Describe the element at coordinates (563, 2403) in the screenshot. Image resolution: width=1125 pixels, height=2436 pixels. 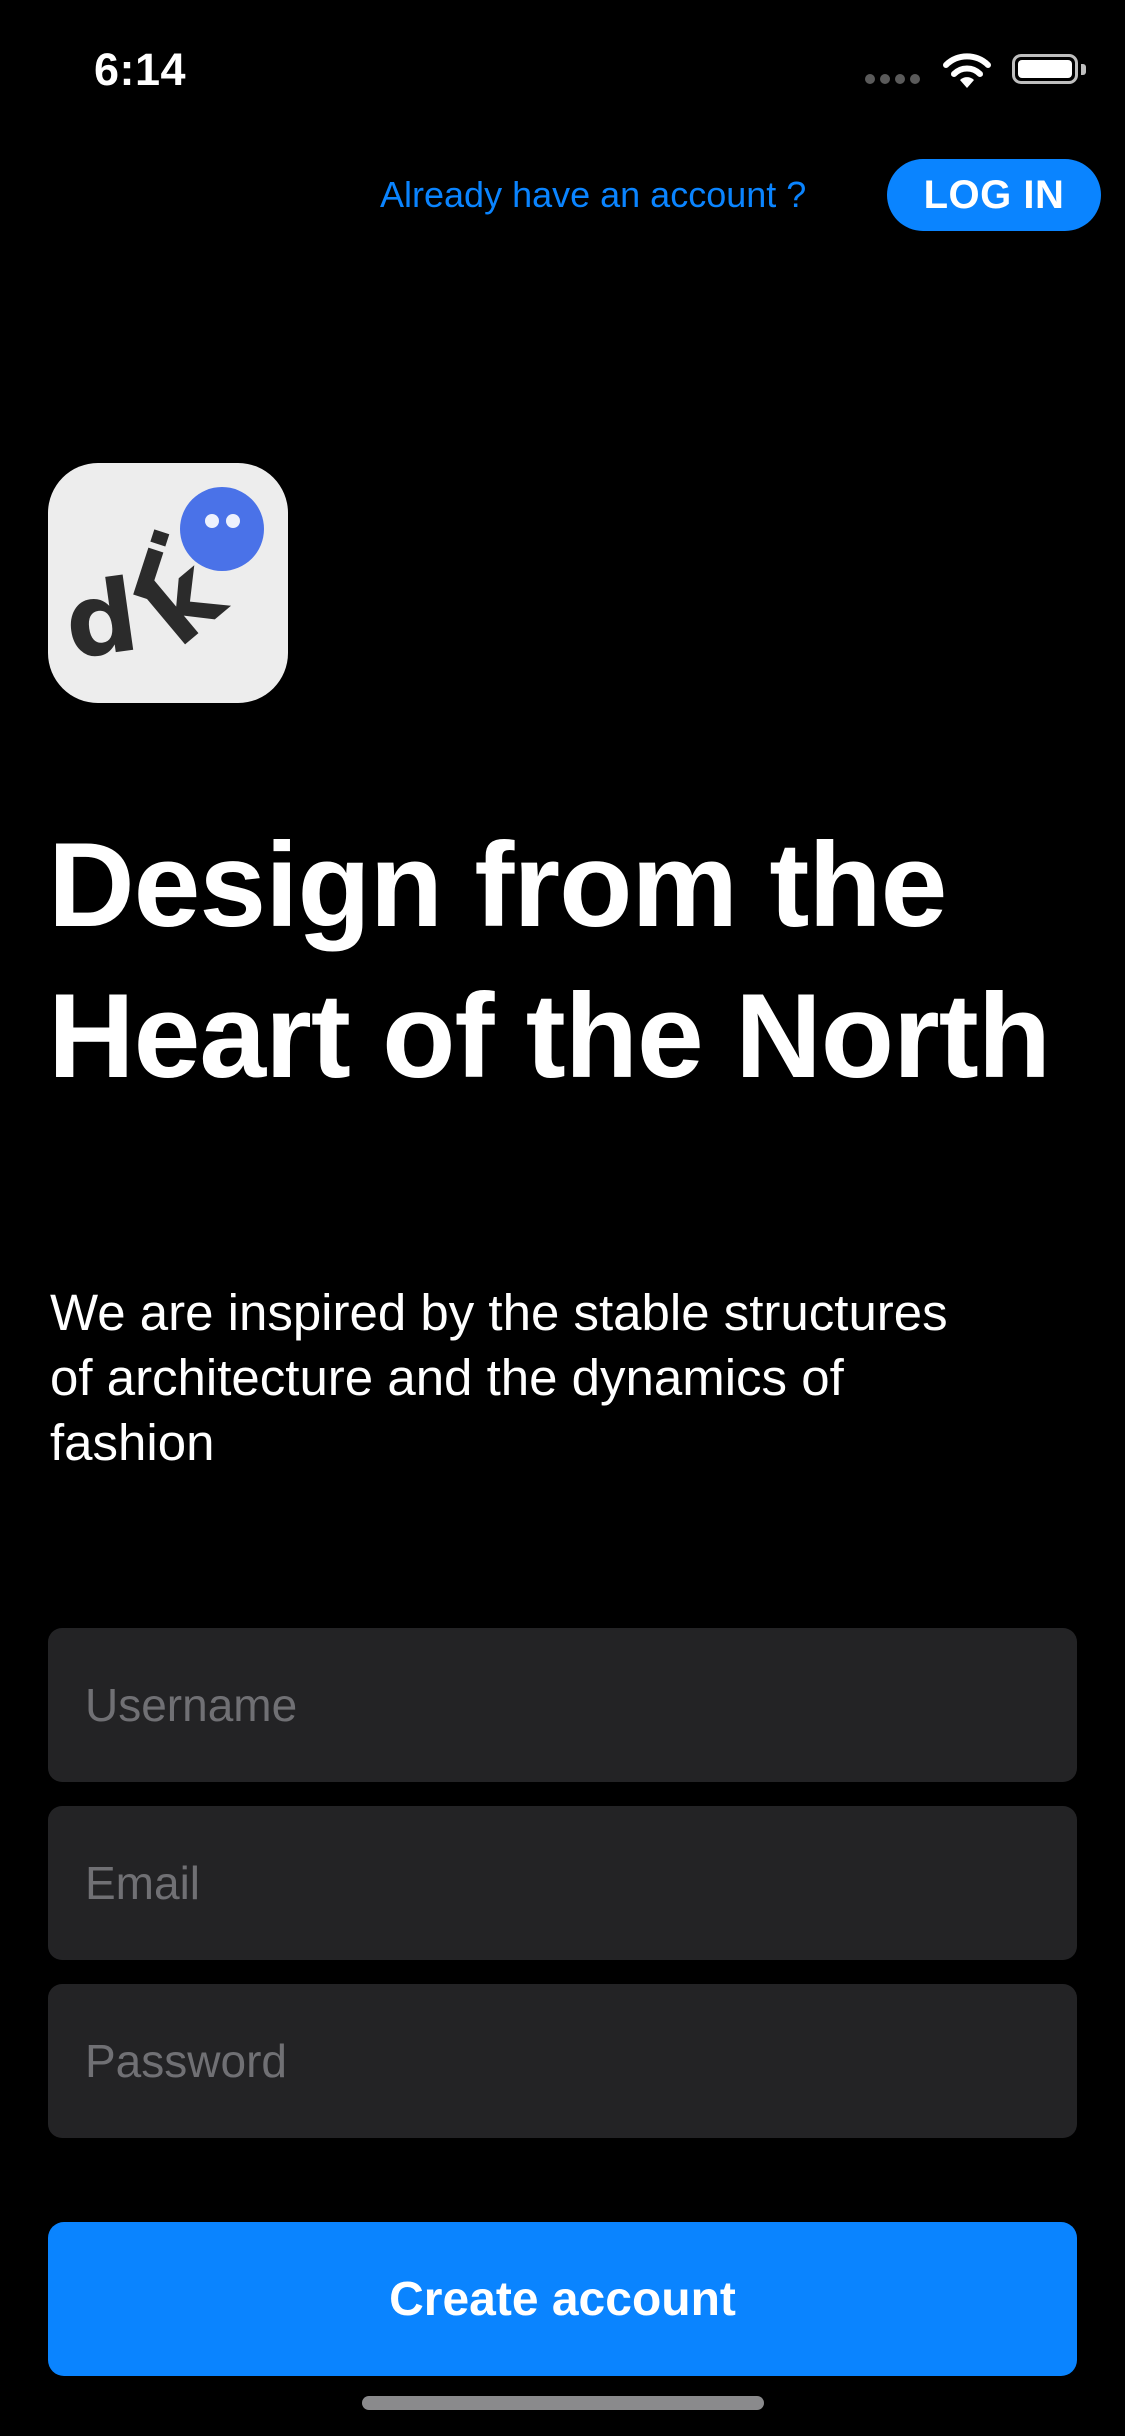
I see `home-indicator` at that location.